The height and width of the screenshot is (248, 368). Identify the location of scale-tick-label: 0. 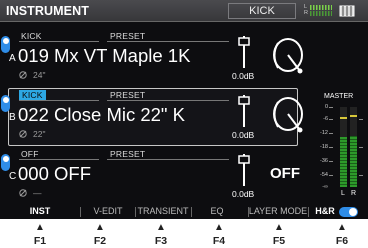
(326, 107).